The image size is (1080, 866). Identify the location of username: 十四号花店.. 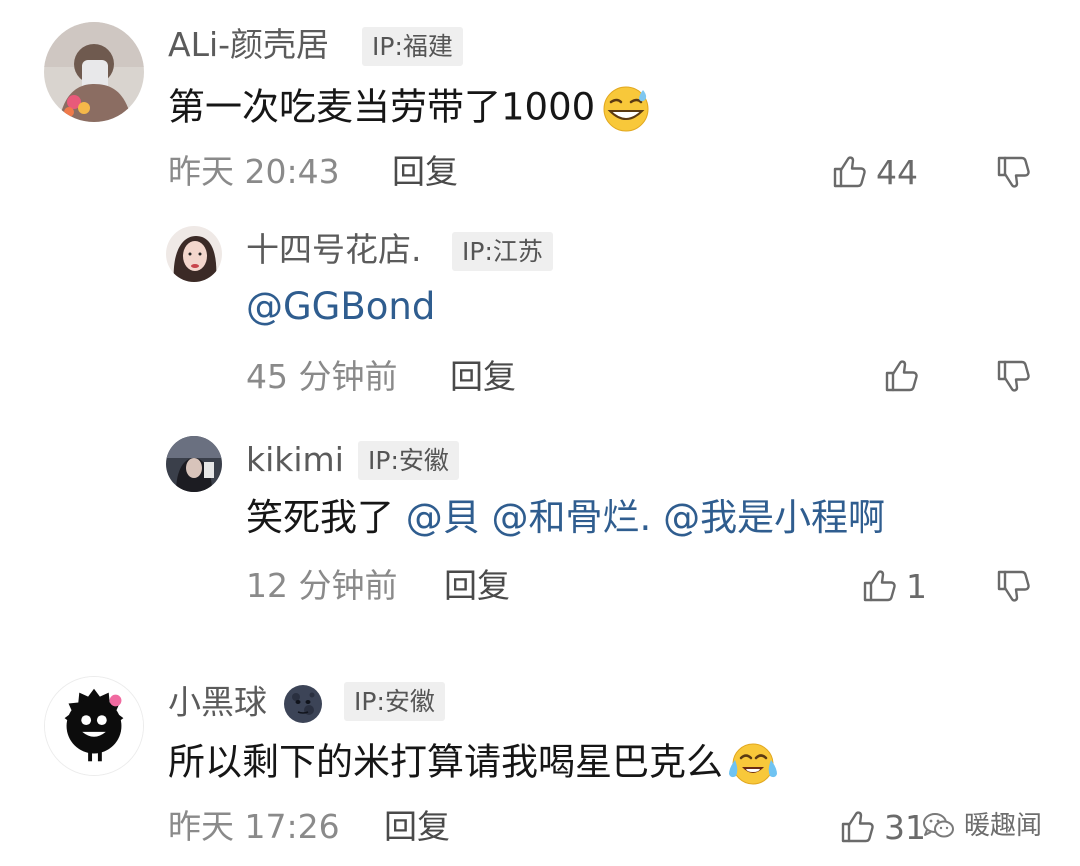
(334, 249).